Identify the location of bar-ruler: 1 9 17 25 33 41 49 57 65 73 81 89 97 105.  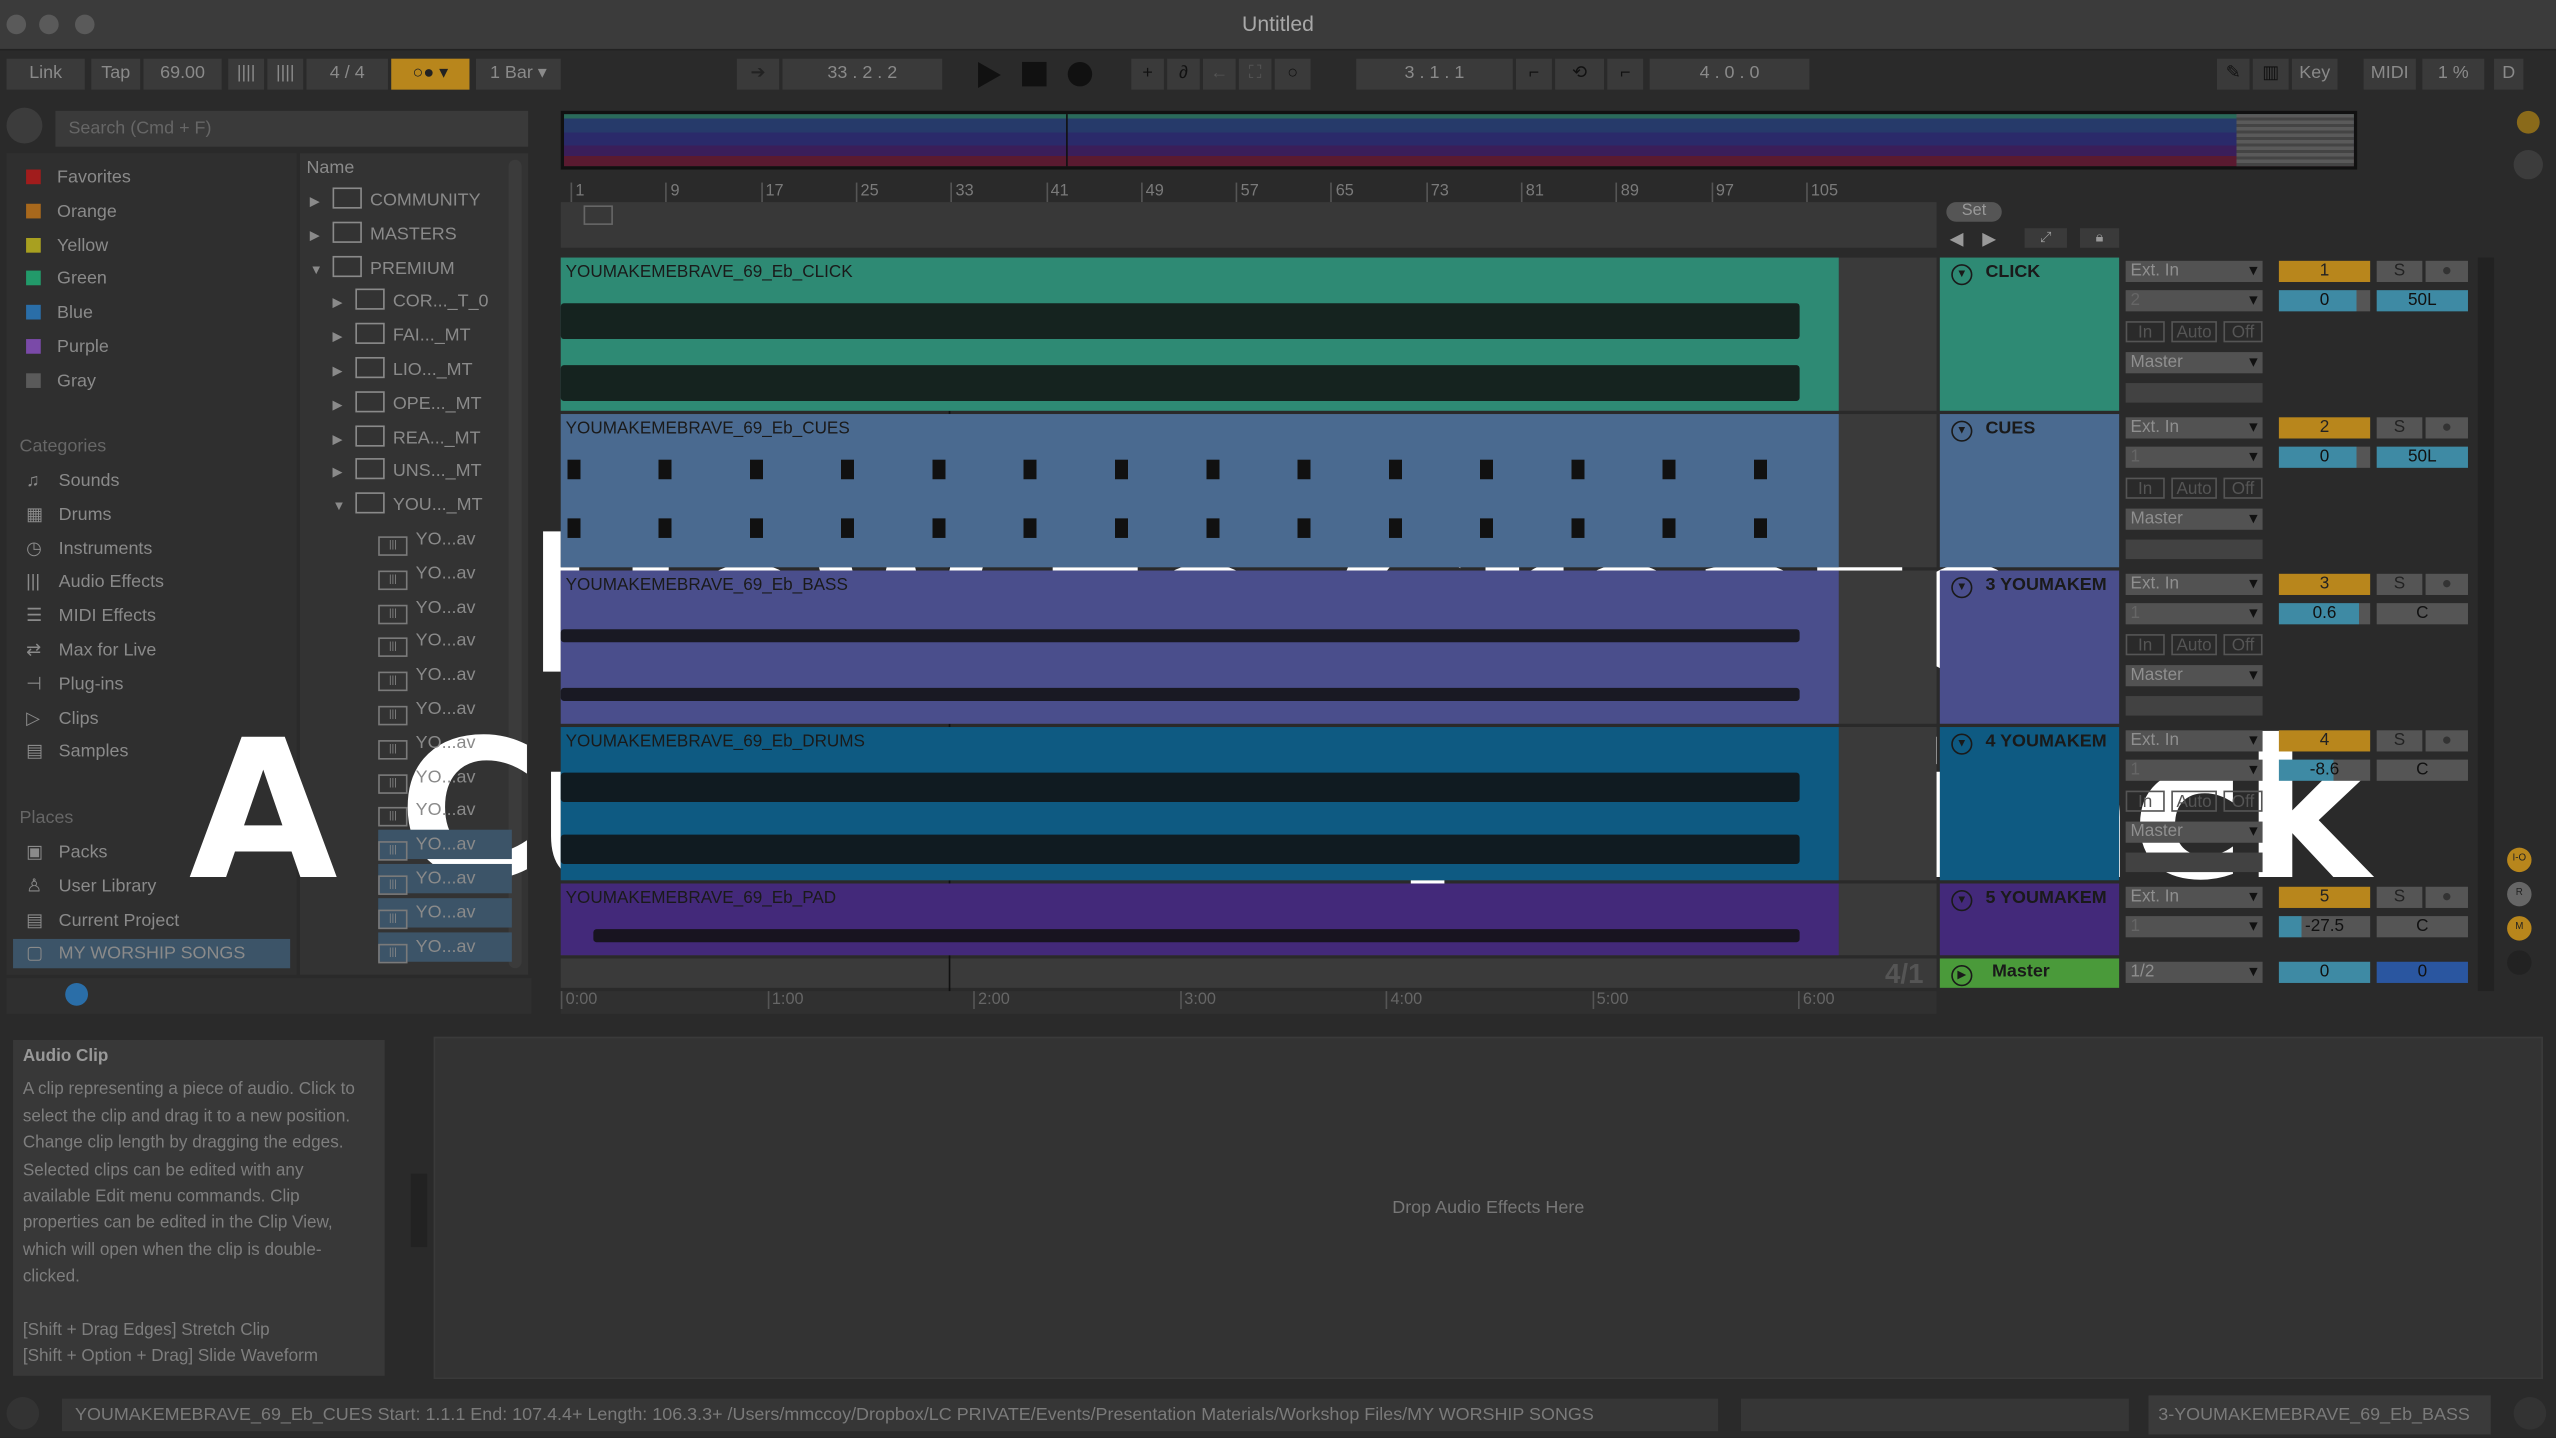
(1249, 192).